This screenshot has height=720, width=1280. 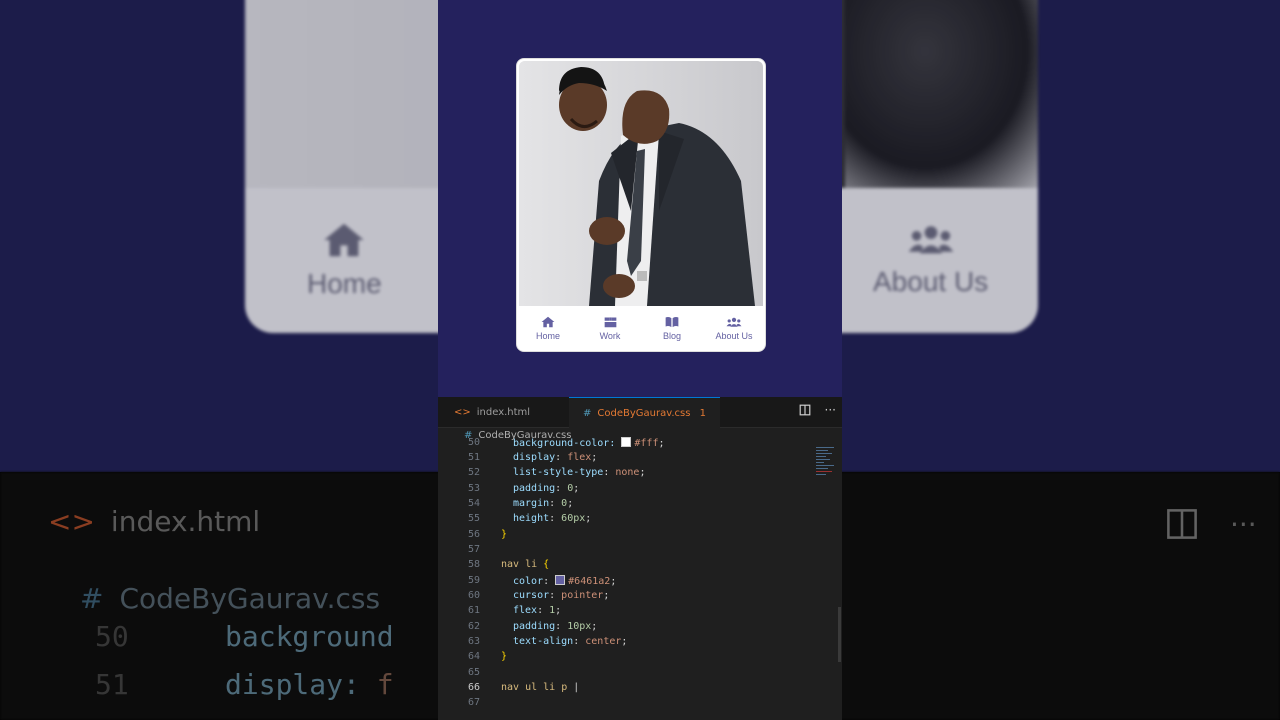 What do you see at coordinates (301, 684) in the screenshot?
I see `background-code-text: display:` at bounding box center [301, 684].